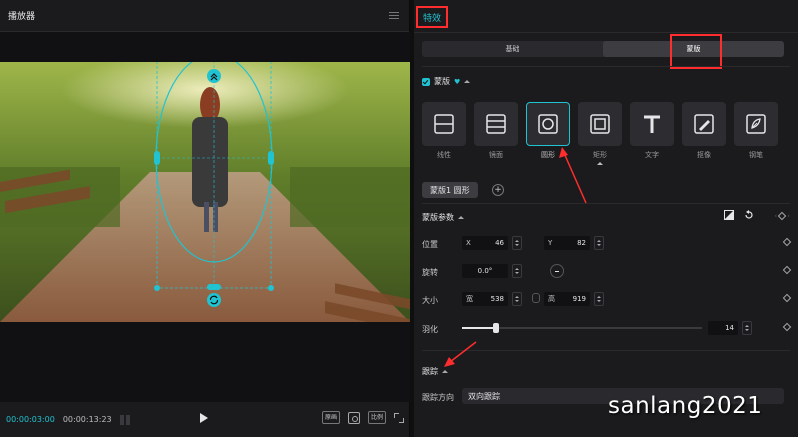 The width and height of the screenshot is (798, 437). What do you see at coordinates (600, 155) in the screenshot?
I see `shape-label: 矩形` at bounding box center [600, 155].